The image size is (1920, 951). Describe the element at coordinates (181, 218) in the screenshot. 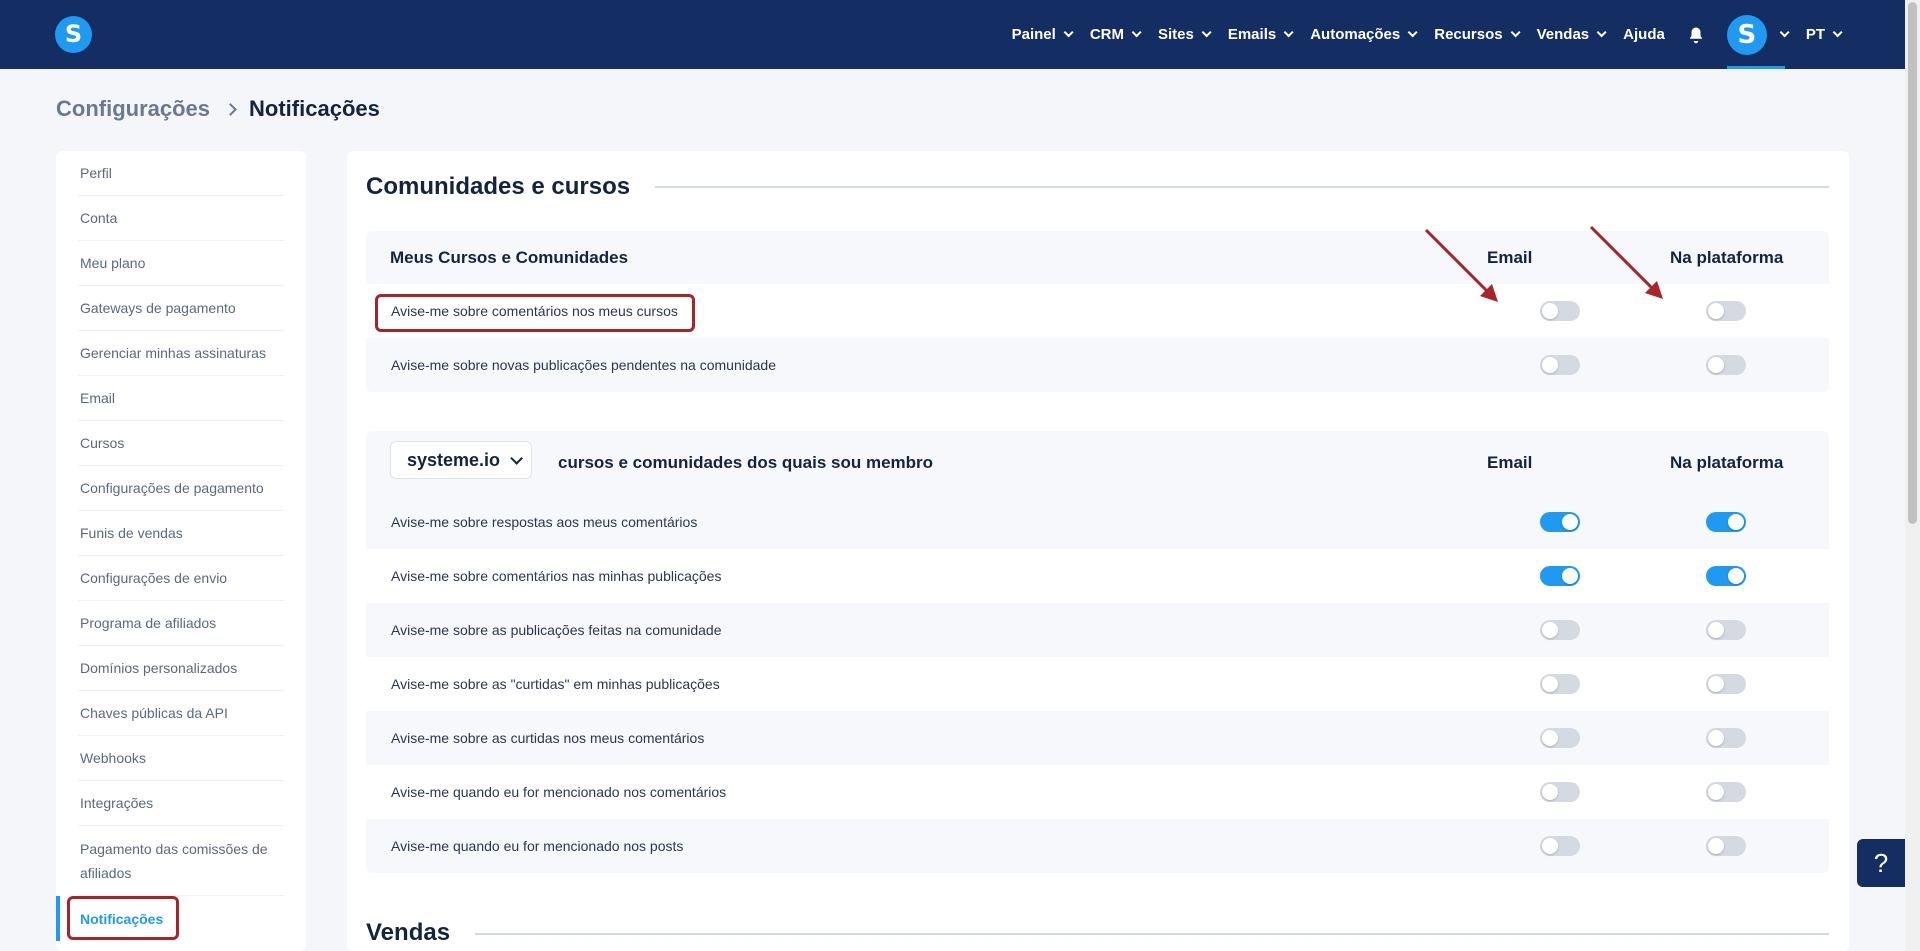

I see `sidebar-item-conta: Conta` at that location.